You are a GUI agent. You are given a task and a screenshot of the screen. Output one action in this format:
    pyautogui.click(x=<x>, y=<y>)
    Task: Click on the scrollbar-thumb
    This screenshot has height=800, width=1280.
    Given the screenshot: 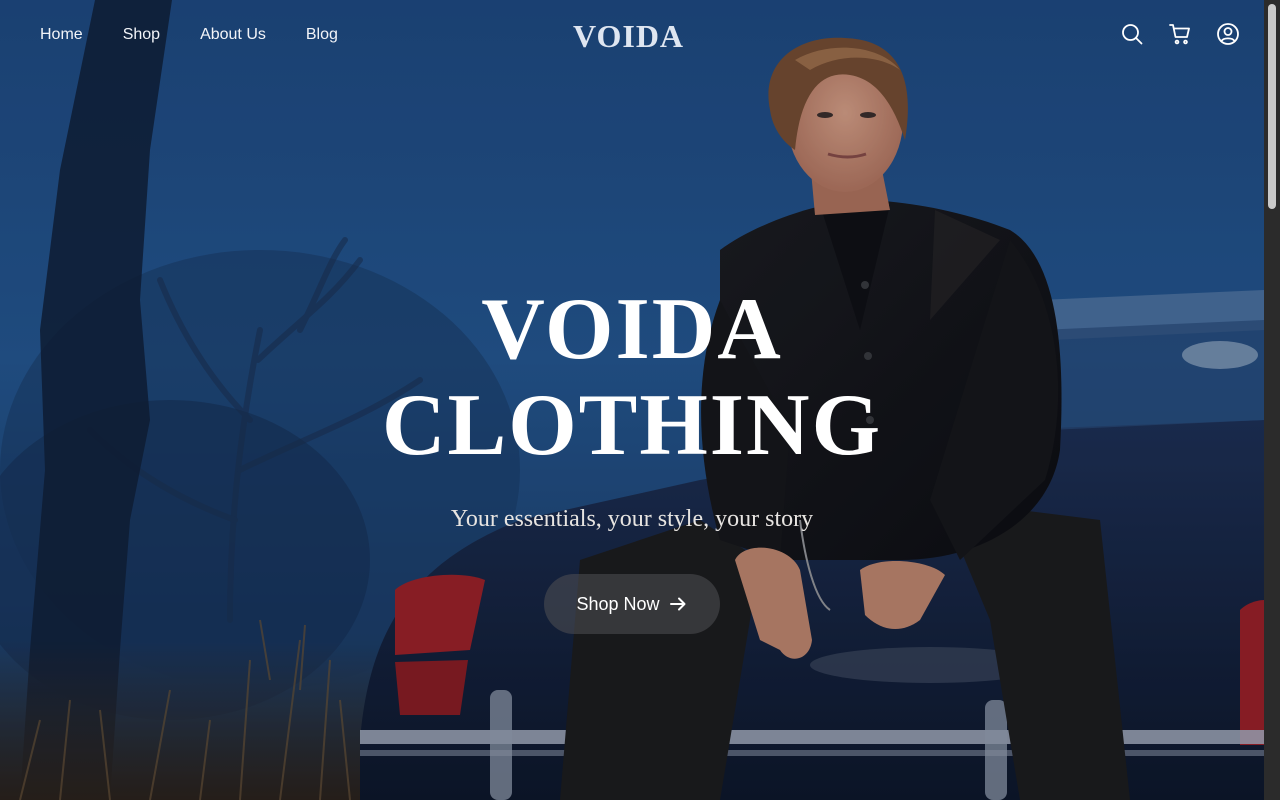 What is the action you would take?
    pyautogui.click(x=1272, y=106)
    